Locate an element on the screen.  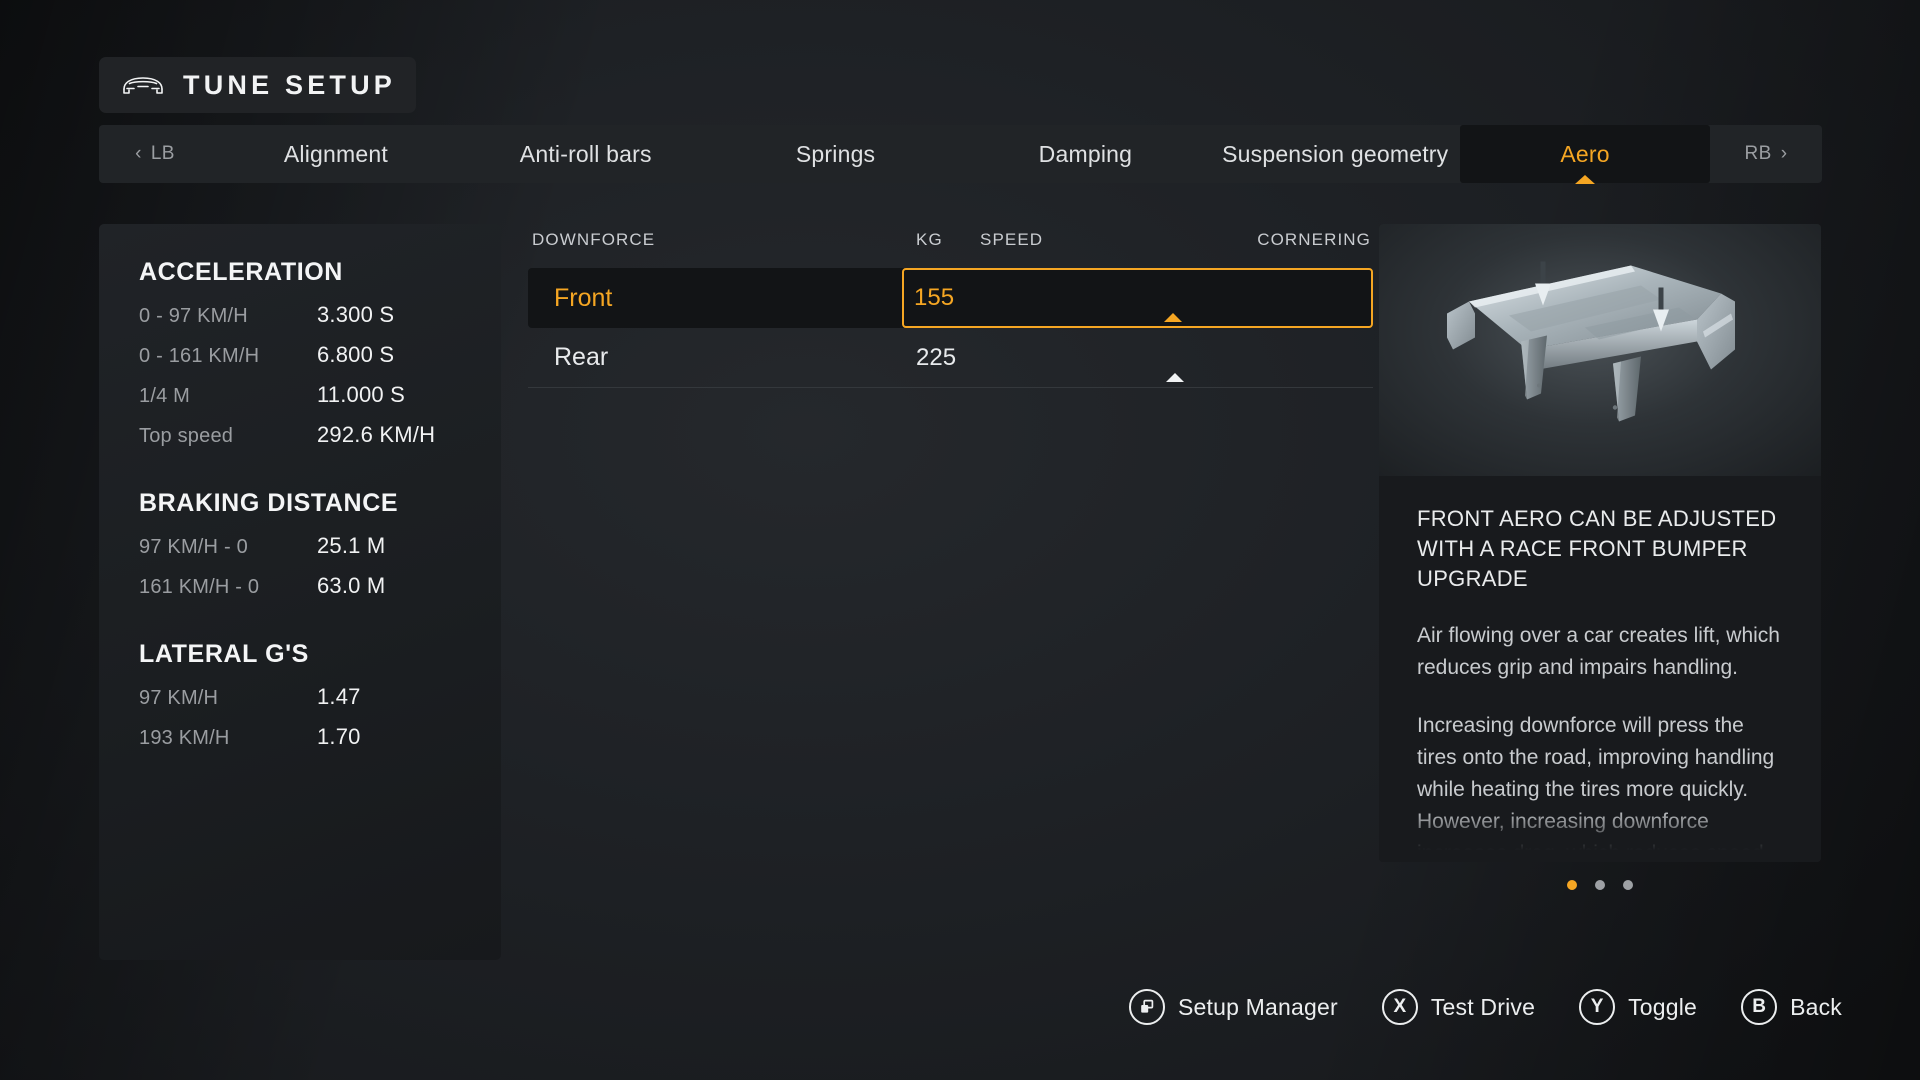
stat-row: 0 - 161 KM/H 6.800 S is located at coordinates (300, 362).